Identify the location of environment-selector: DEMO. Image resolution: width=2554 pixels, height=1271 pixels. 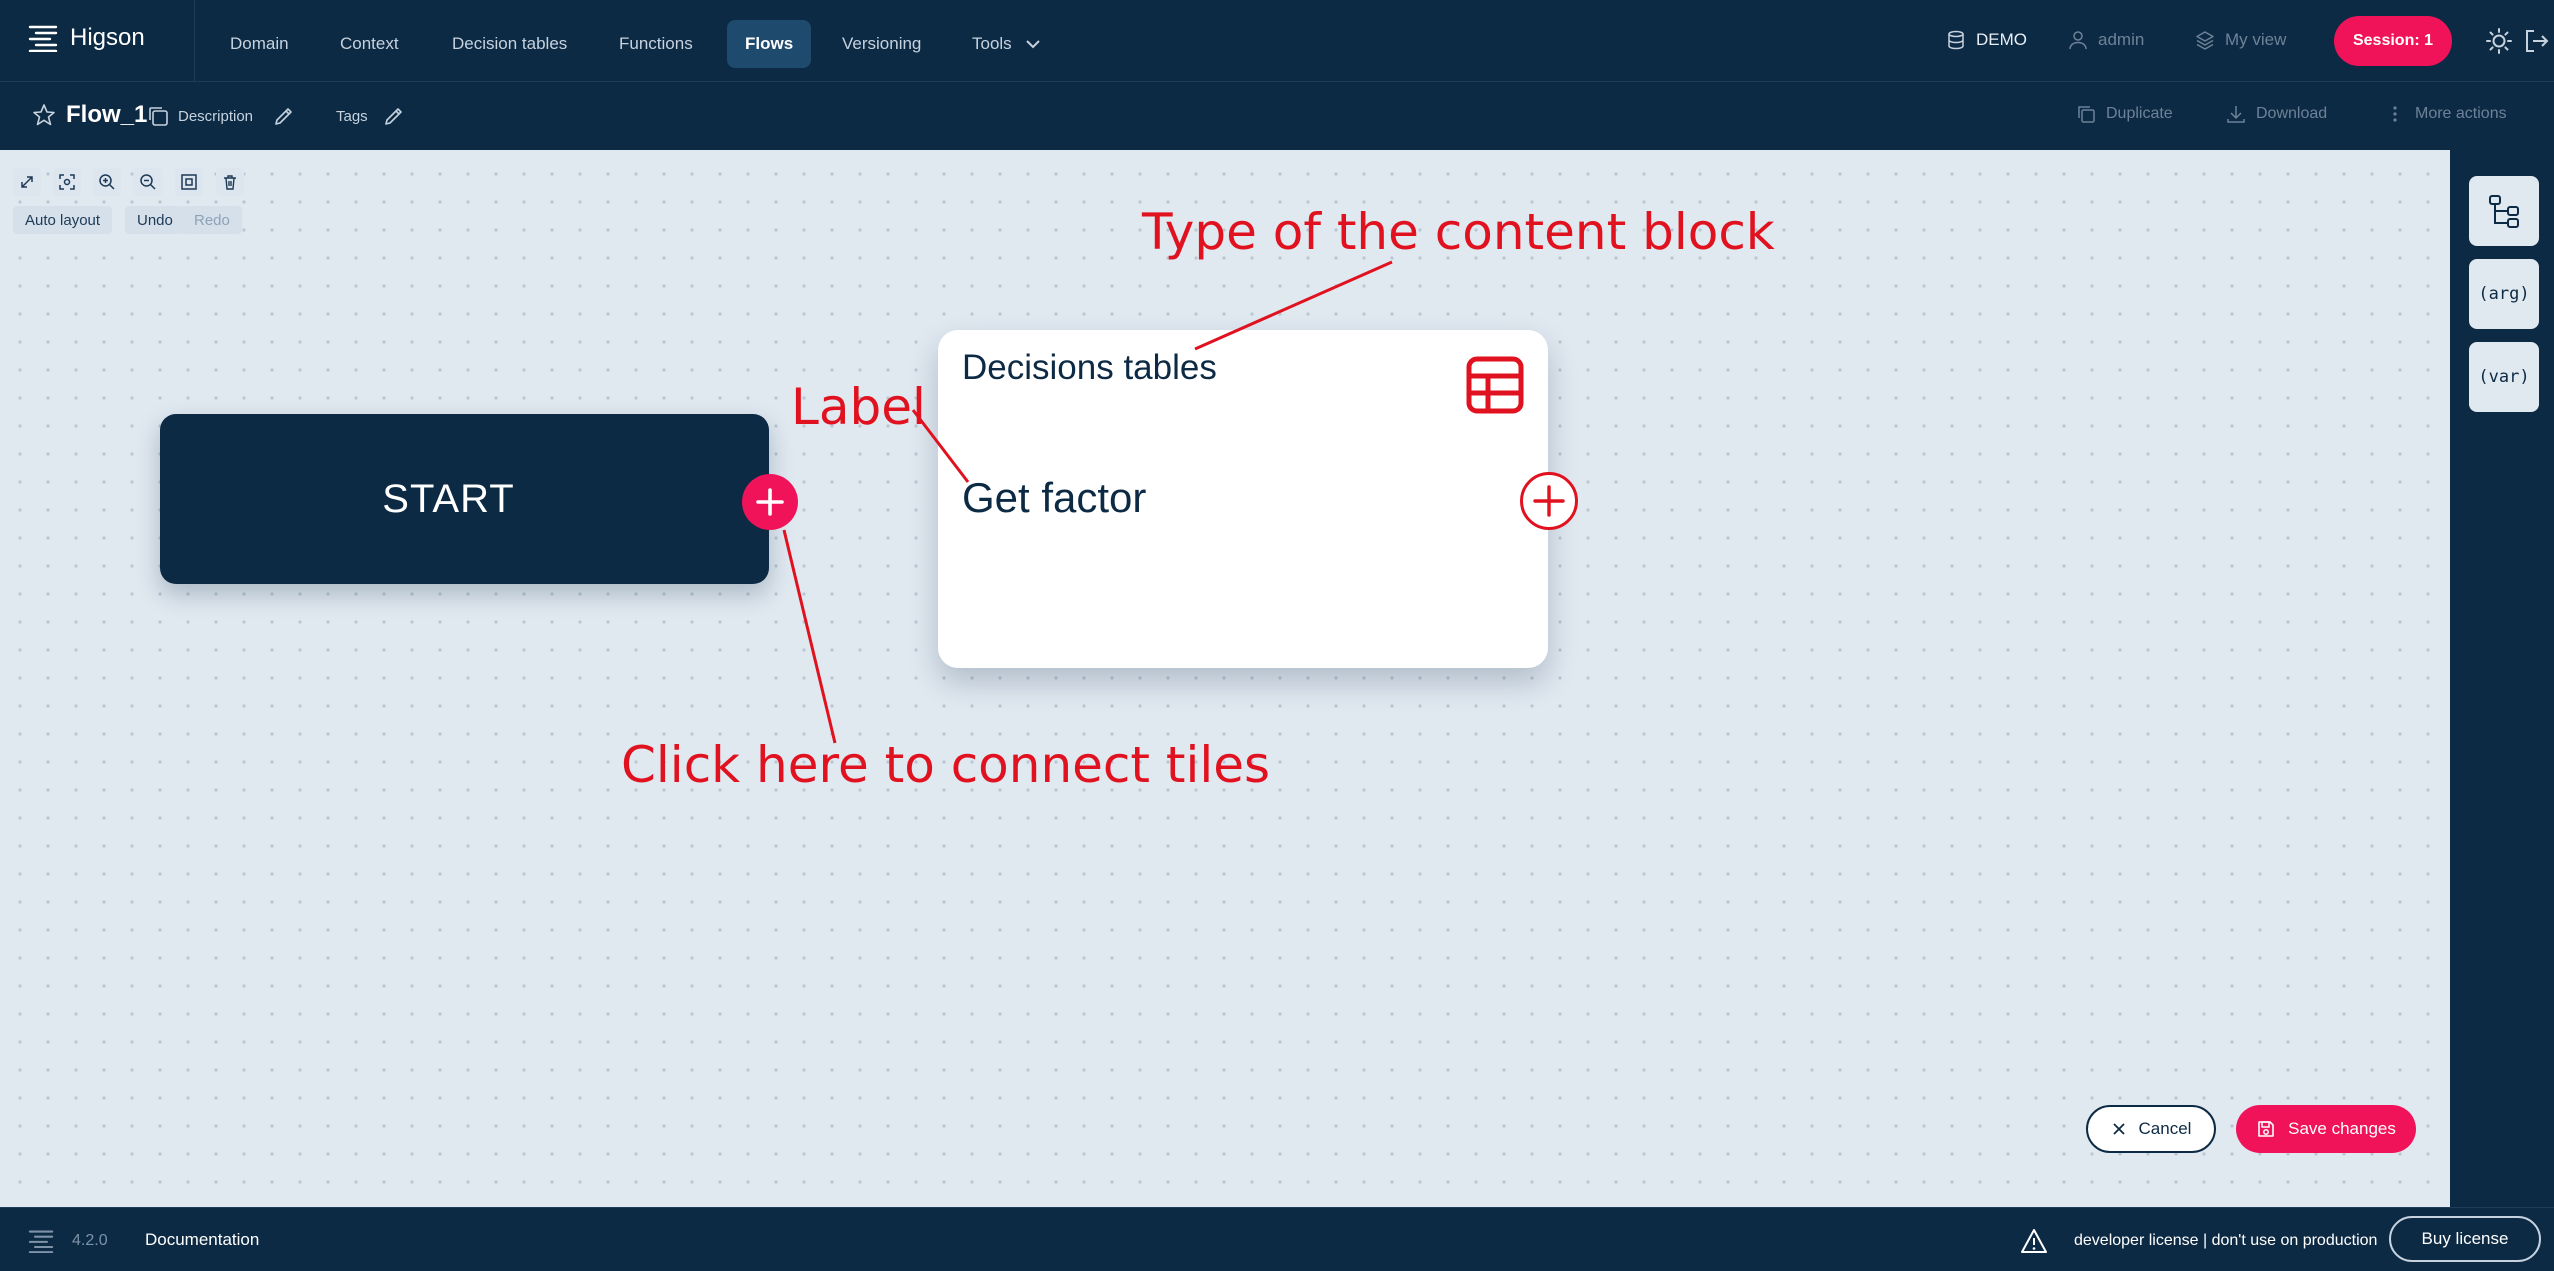
(1986, 40).